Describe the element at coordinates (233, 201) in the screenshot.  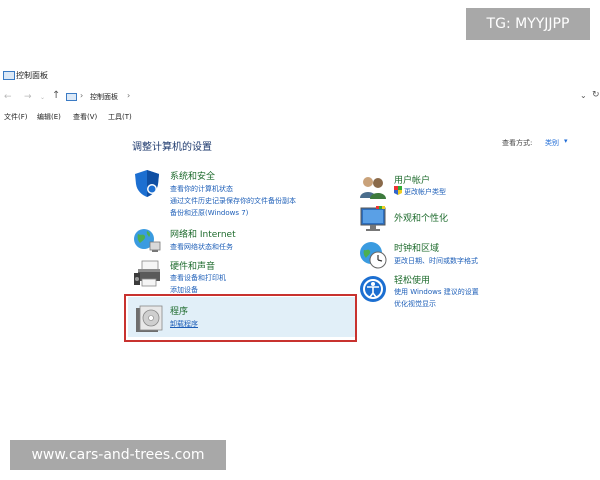
I see `link-file-history-backup: 通过文件历史记录保存你的文件备份副本` at that location.